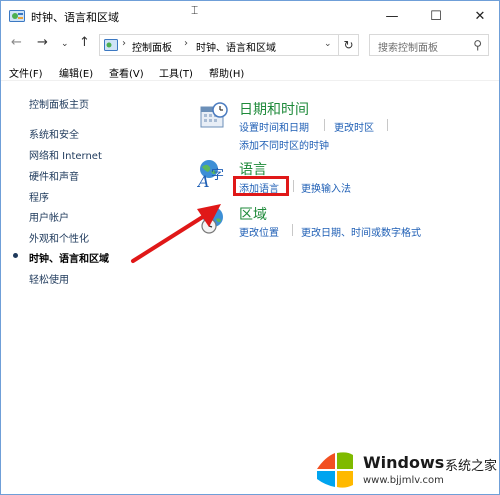 The width and height of the screenshot is (500, 495). I want to click on close-icon: ✕, so click(480, 16).